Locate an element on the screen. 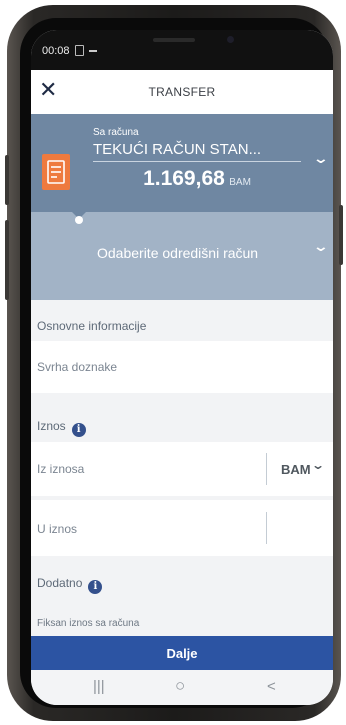  destination-account-selector: Odaberite odredišni račun ⌄ is located at coordinates (182, 255).